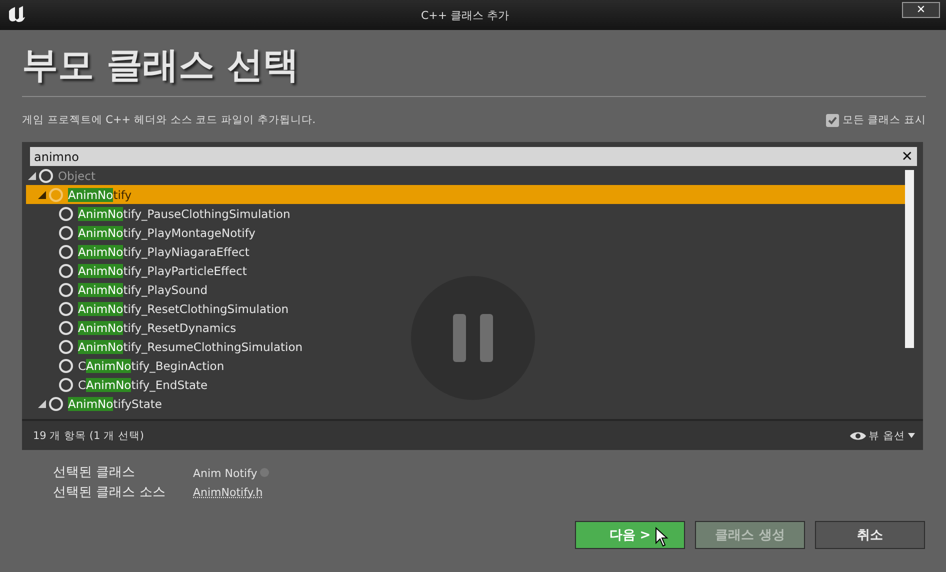 This screenshot has height=572, width=946. What do you see at coordinates (884, 120) in the screenshot?
I see `checkbox-label: 모든 클래스 표시` at bounding box center [884, 120].